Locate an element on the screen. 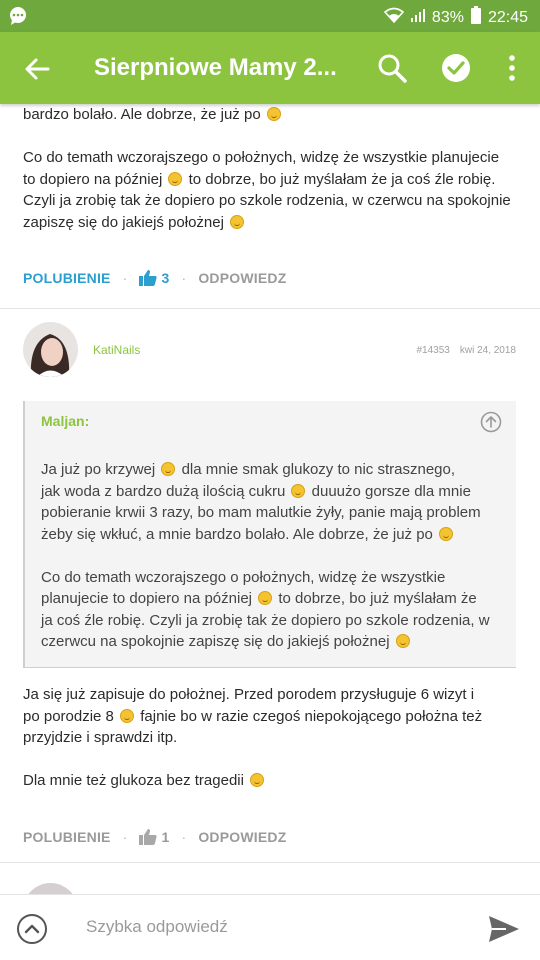 Image resolution: width=540 pixels, height=960 pixels. post-date: kwi 24, 2018 is located at coordinates (487, 350).